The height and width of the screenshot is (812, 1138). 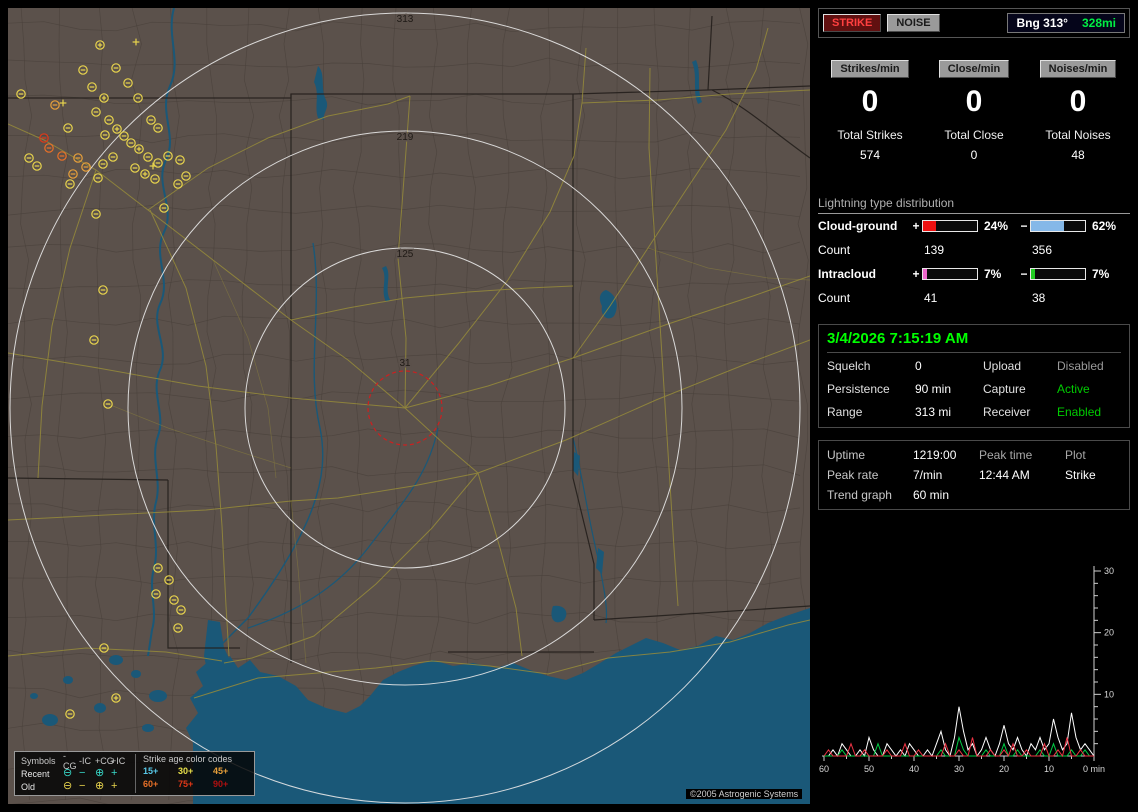 What do you see at coordinates (1078, 69) in the screenshot?
I see `noises-per-min-button: Noises/min` at bounding box center [1078, 69].